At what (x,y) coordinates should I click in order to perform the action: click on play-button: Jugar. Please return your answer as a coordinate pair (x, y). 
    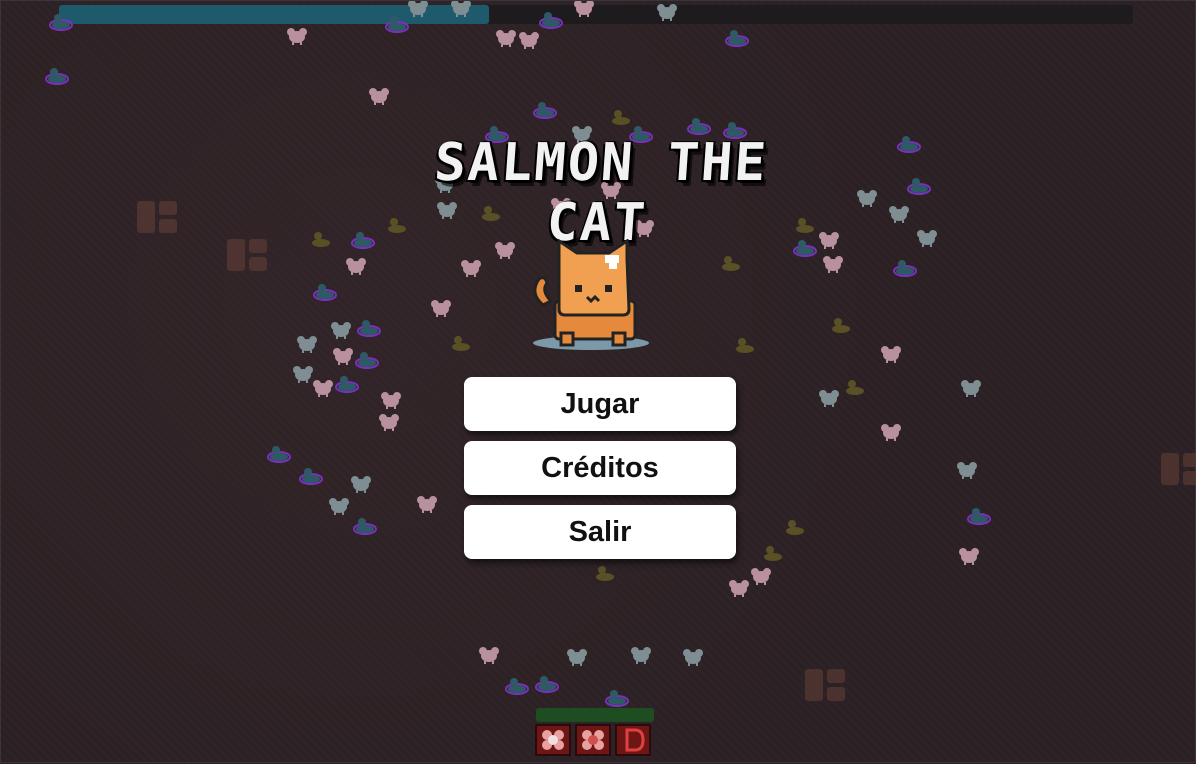
    Looking at the image, I should click on (600, 404).